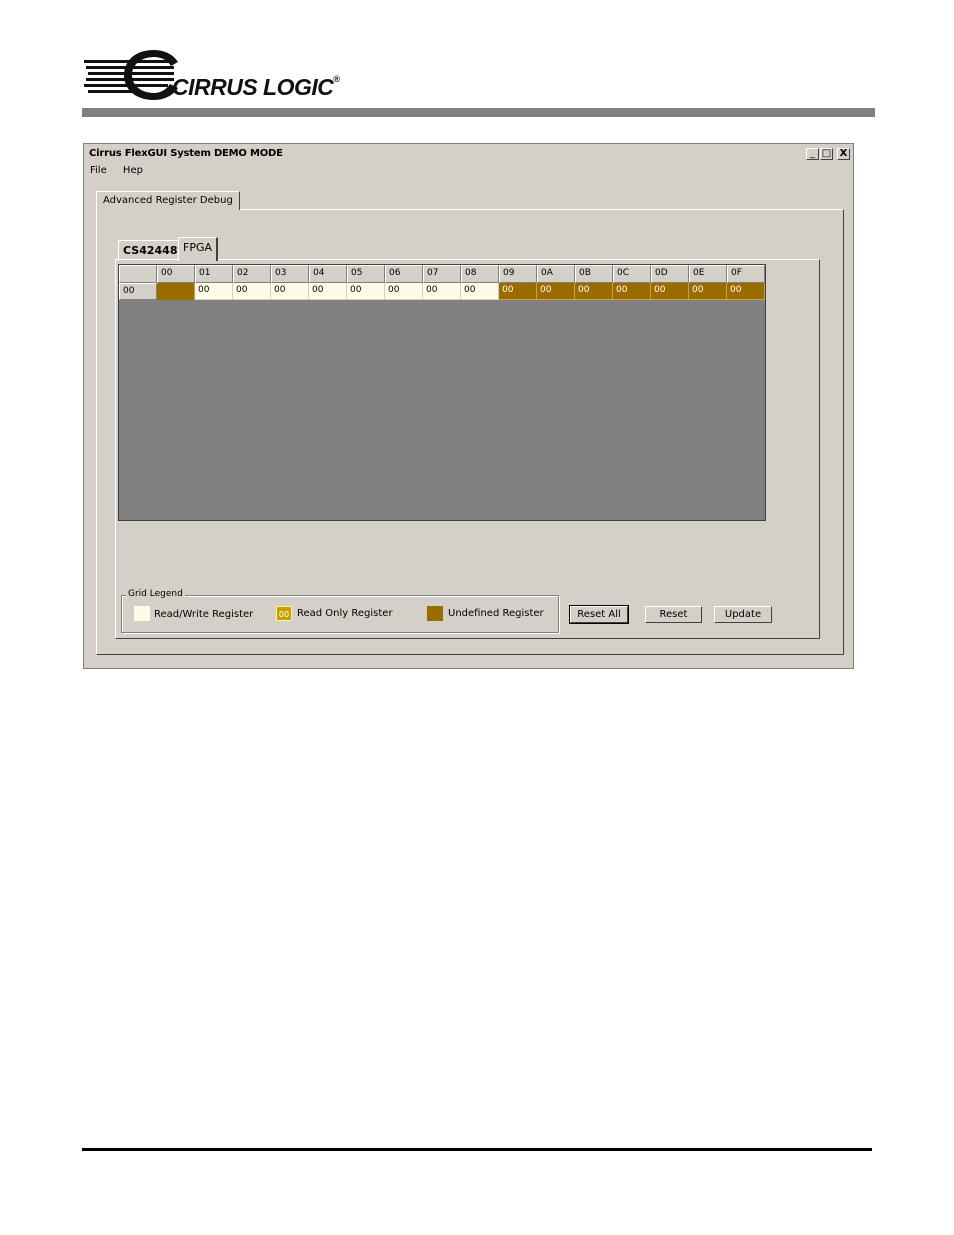  Describe the element at coordinates (556, 274) in the screenshot. I see `column-header: 0A` at that location.